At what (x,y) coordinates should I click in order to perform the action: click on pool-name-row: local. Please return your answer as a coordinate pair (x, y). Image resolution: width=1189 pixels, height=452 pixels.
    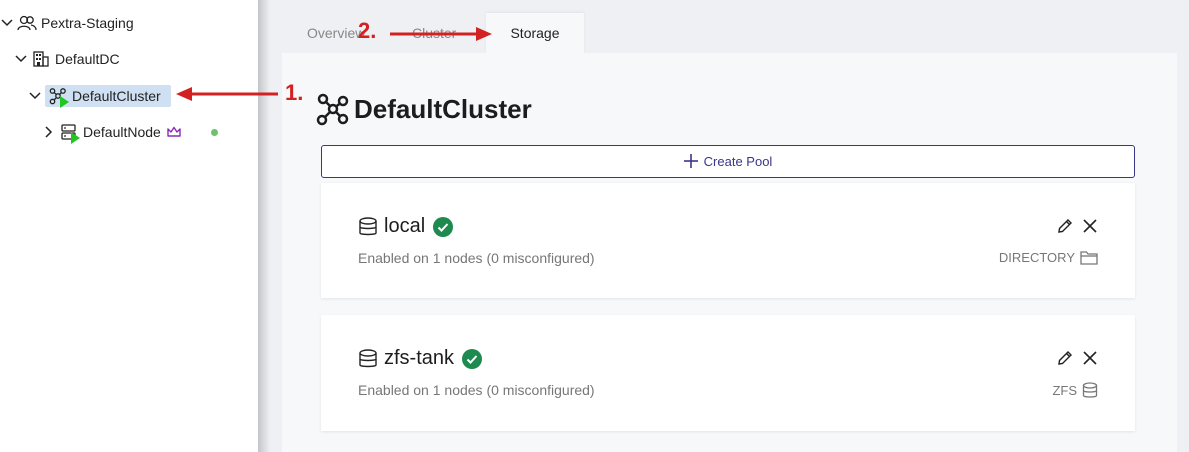
    Looking at the image, I should click on (406, 226).